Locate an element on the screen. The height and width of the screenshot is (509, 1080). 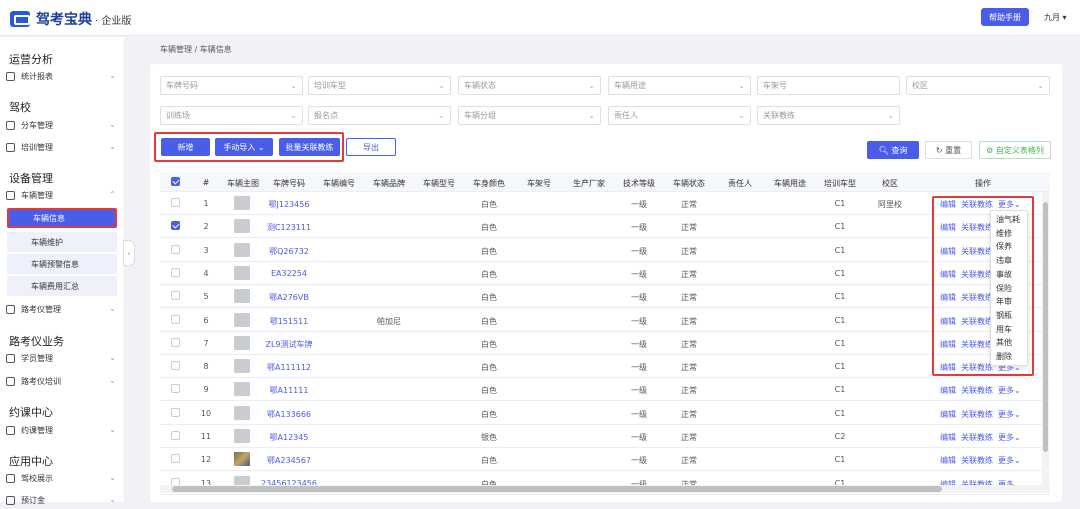
more-menu-item: 保险 is located at coordinates (1004, 288).